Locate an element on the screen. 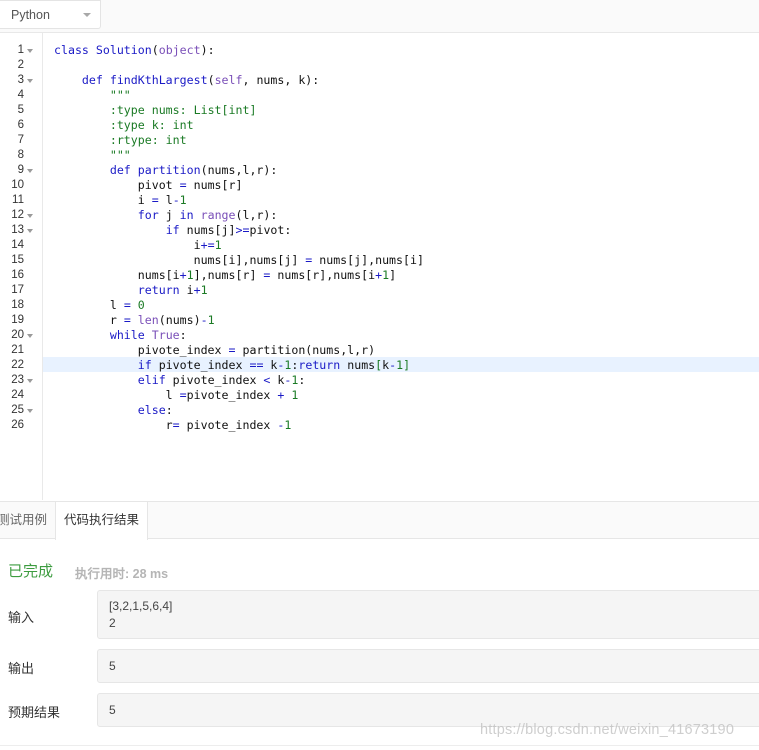 This screenshot has height=750, width=759. code-line: if nums[j]>=pivot: is located at coordinates (173, 230).